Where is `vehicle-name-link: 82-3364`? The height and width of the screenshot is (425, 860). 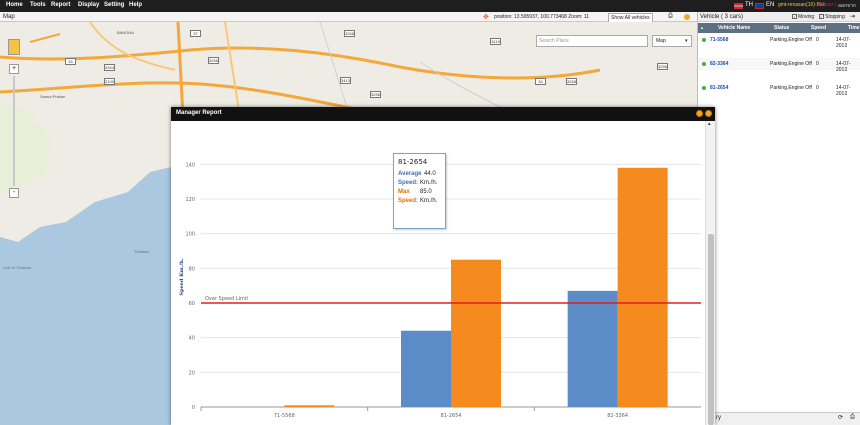
vehicle-name-link: 82-3364 is located at coordinates (719, 64).